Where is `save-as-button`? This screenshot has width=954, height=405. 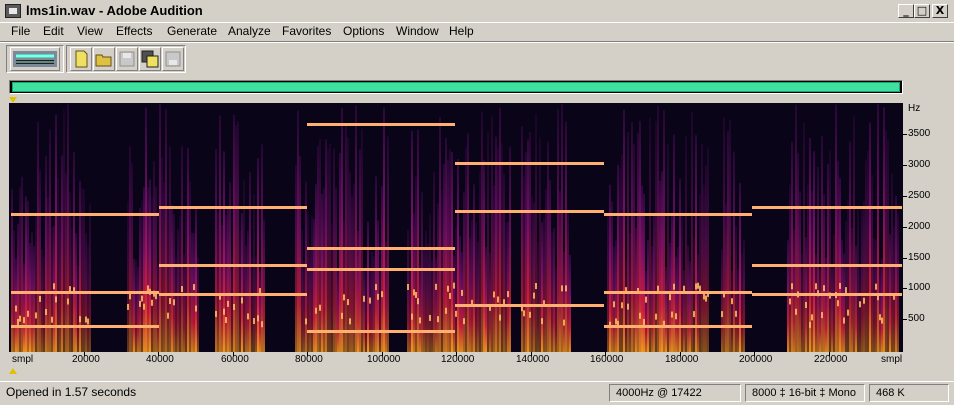
save-as-button is located at coordinates (173, 59).